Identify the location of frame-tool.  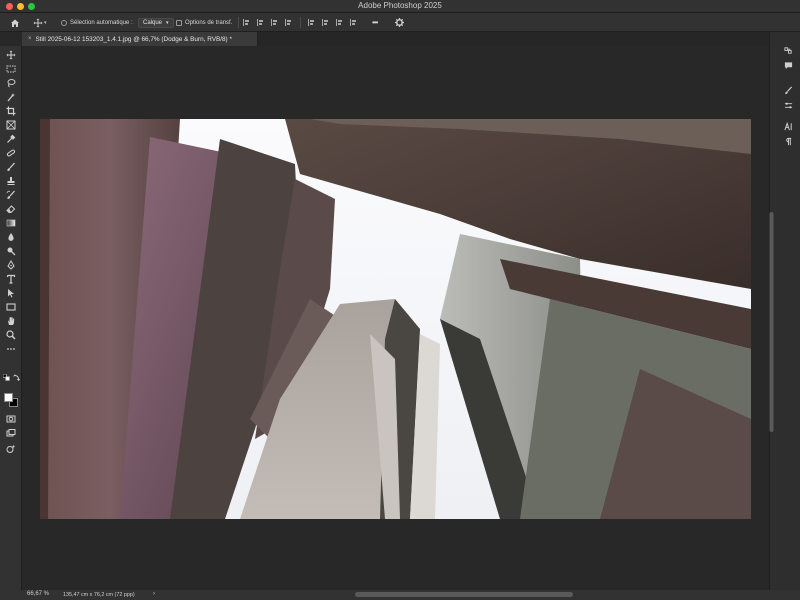
(11, 124).